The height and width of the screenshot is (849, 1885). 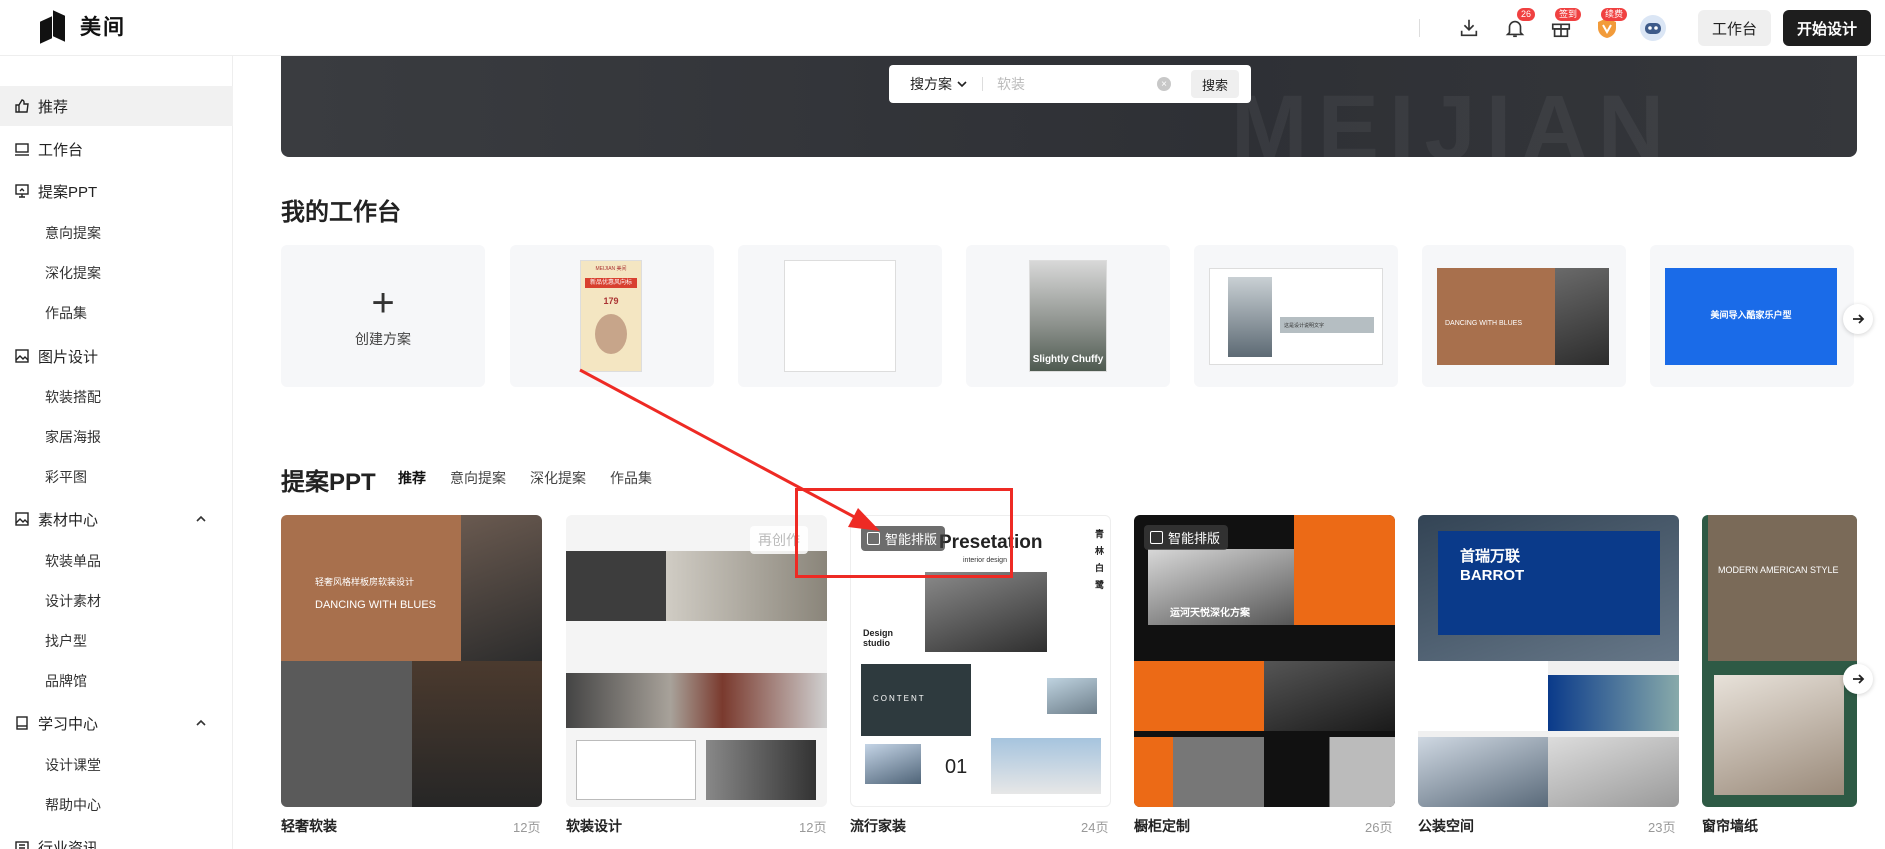 What do you see at coordinates (73, 805) in the screenshot?
I see `sidebar-item-help-center: 帮助中心` at bounding box center [73, 805].